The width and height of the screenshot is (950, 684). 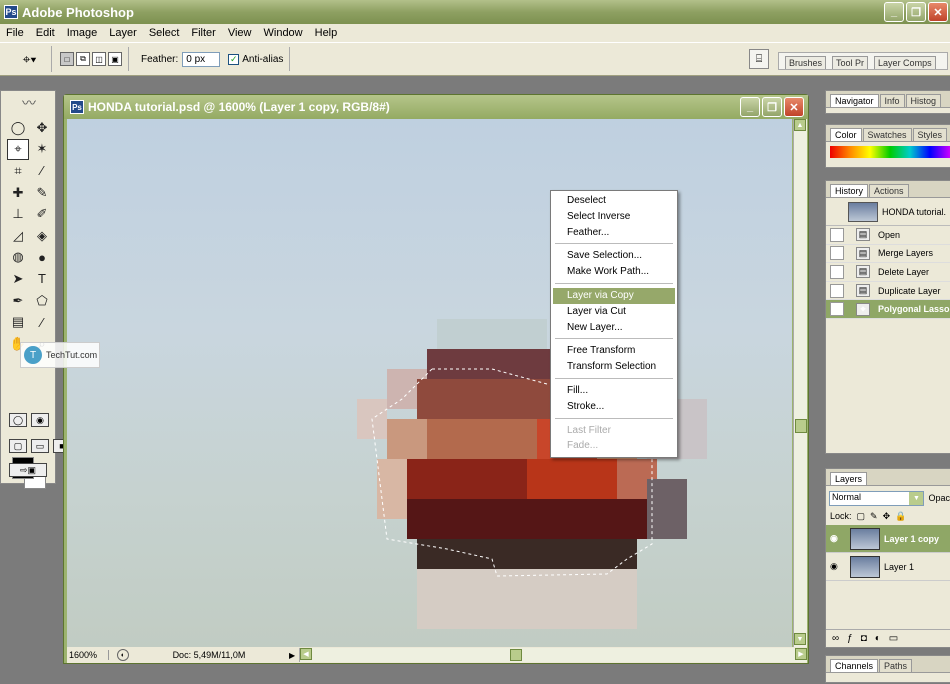 I want to click on history-item: ▤ Open, so click(x=888, y=235).